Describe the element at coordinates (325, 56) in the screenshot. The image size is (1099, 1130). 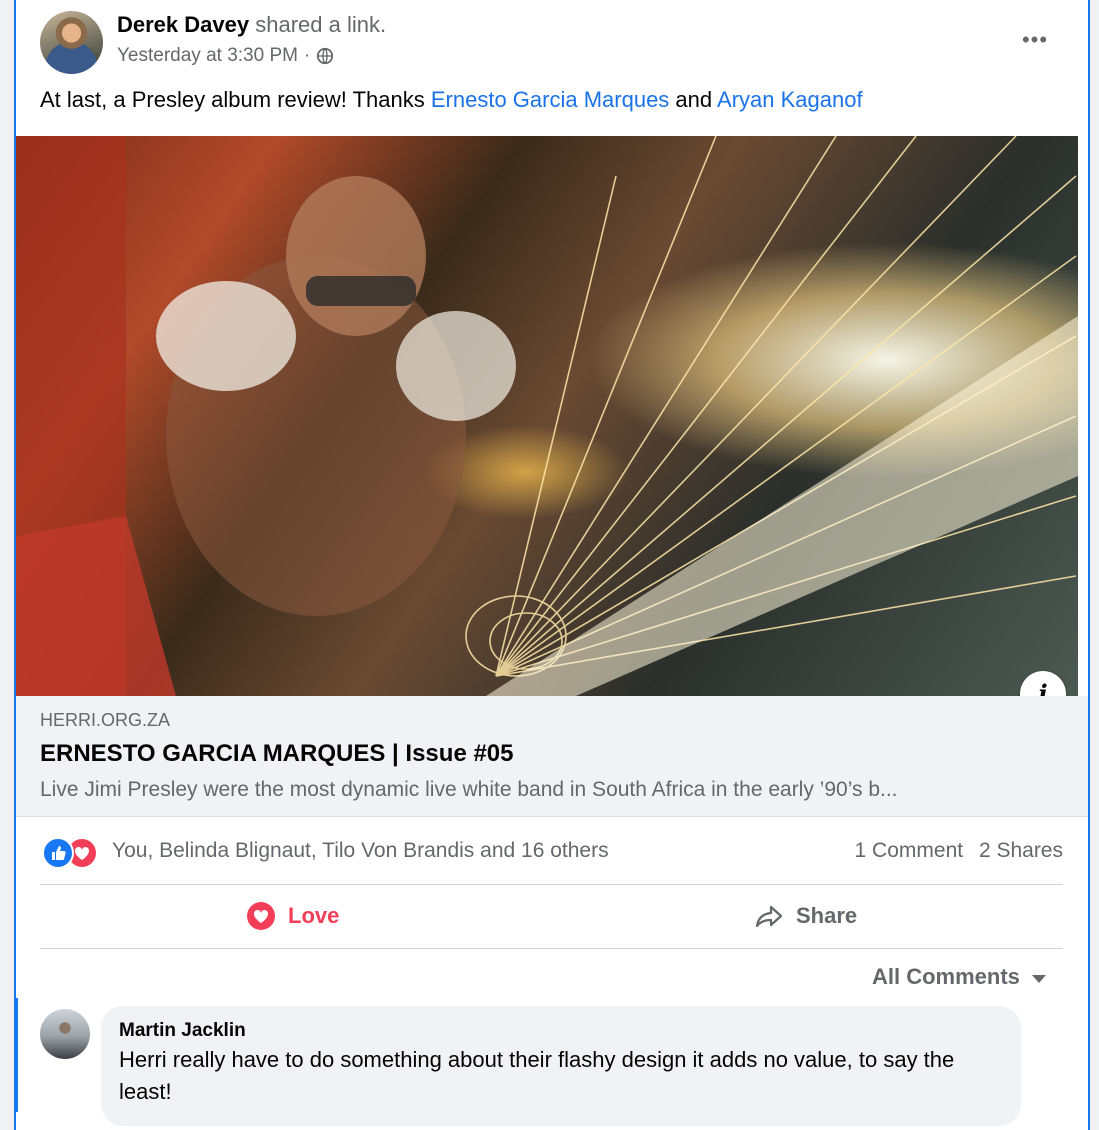
I see `globe-icon` at that location.